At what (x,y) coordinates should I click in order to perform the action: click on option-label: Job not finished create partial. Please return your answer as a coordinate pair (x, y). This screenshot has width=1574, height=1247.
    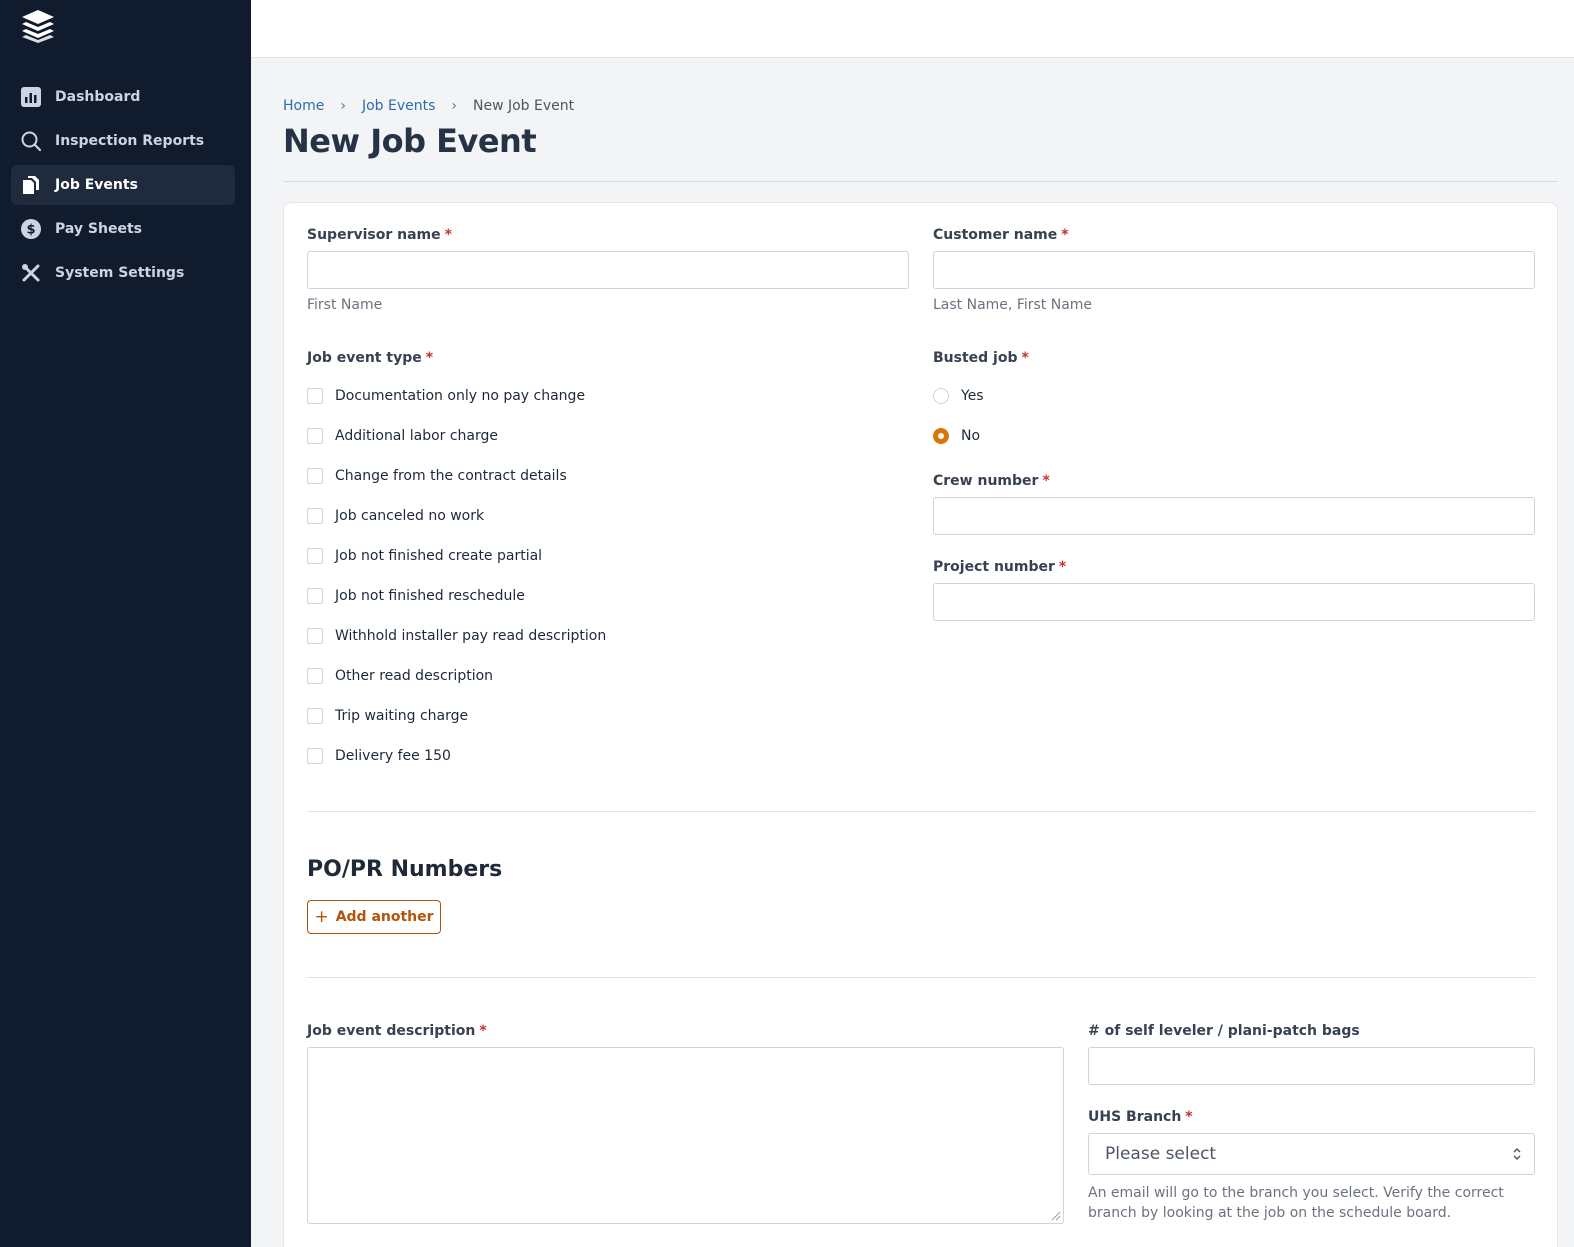
    Looking at the image, I should click on (439, 556).